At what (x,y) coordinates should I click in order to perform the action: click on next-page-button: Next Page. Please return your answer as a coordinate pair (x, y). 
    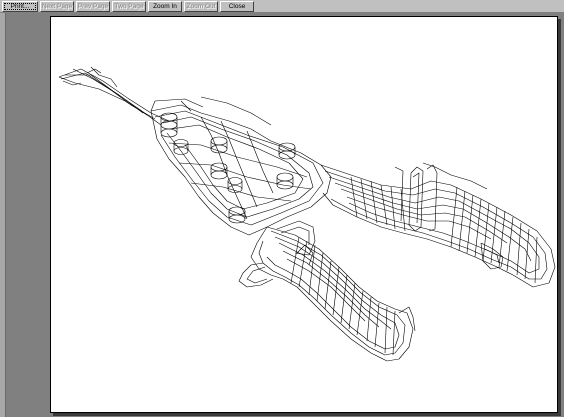
    Looking at the image, I should click on (57, 6).